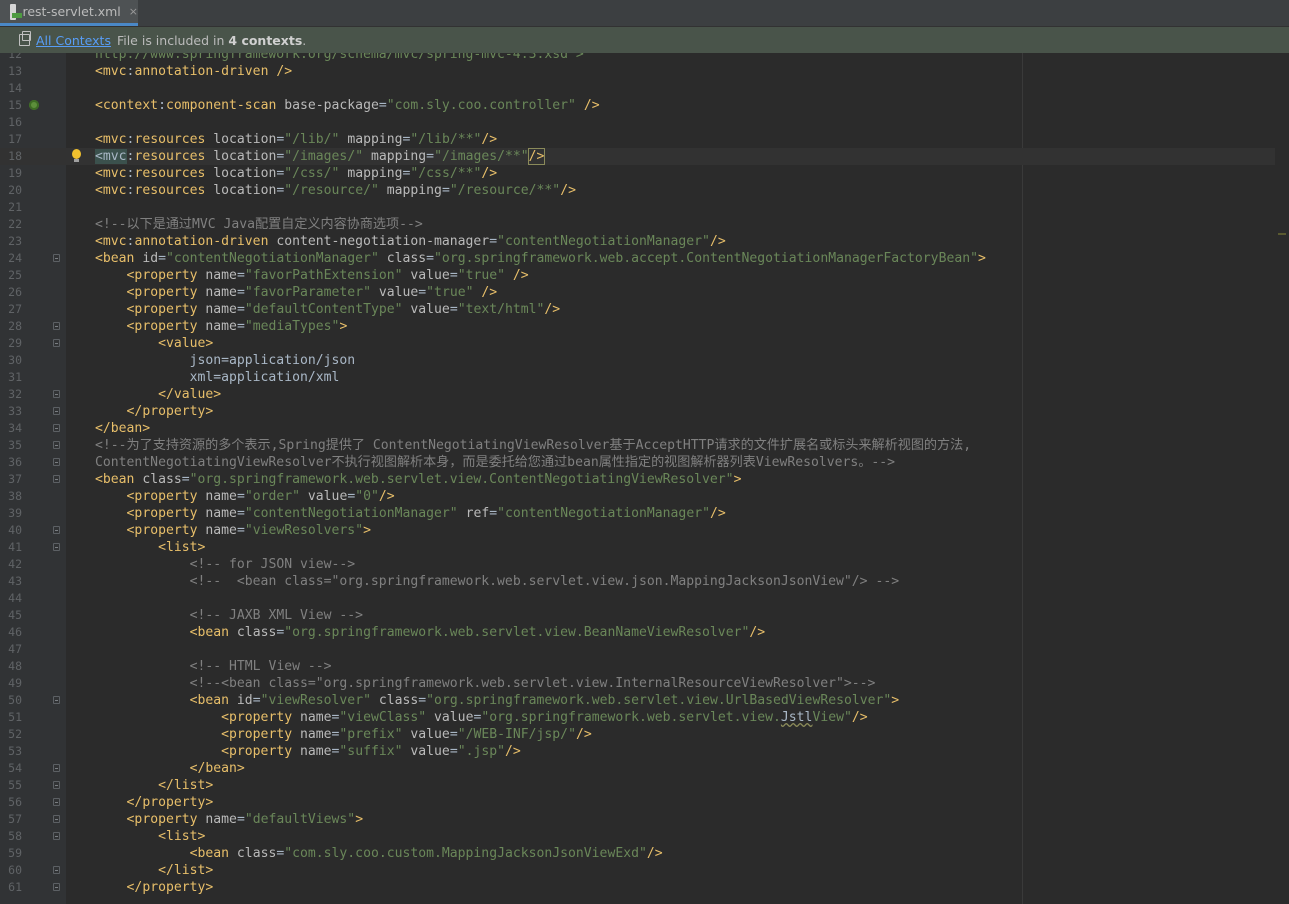 This screenshot has height=904, width=1289. Describe the element at coordinates (11, 190) in the screenshot. I see `line-number: 20` at that location.